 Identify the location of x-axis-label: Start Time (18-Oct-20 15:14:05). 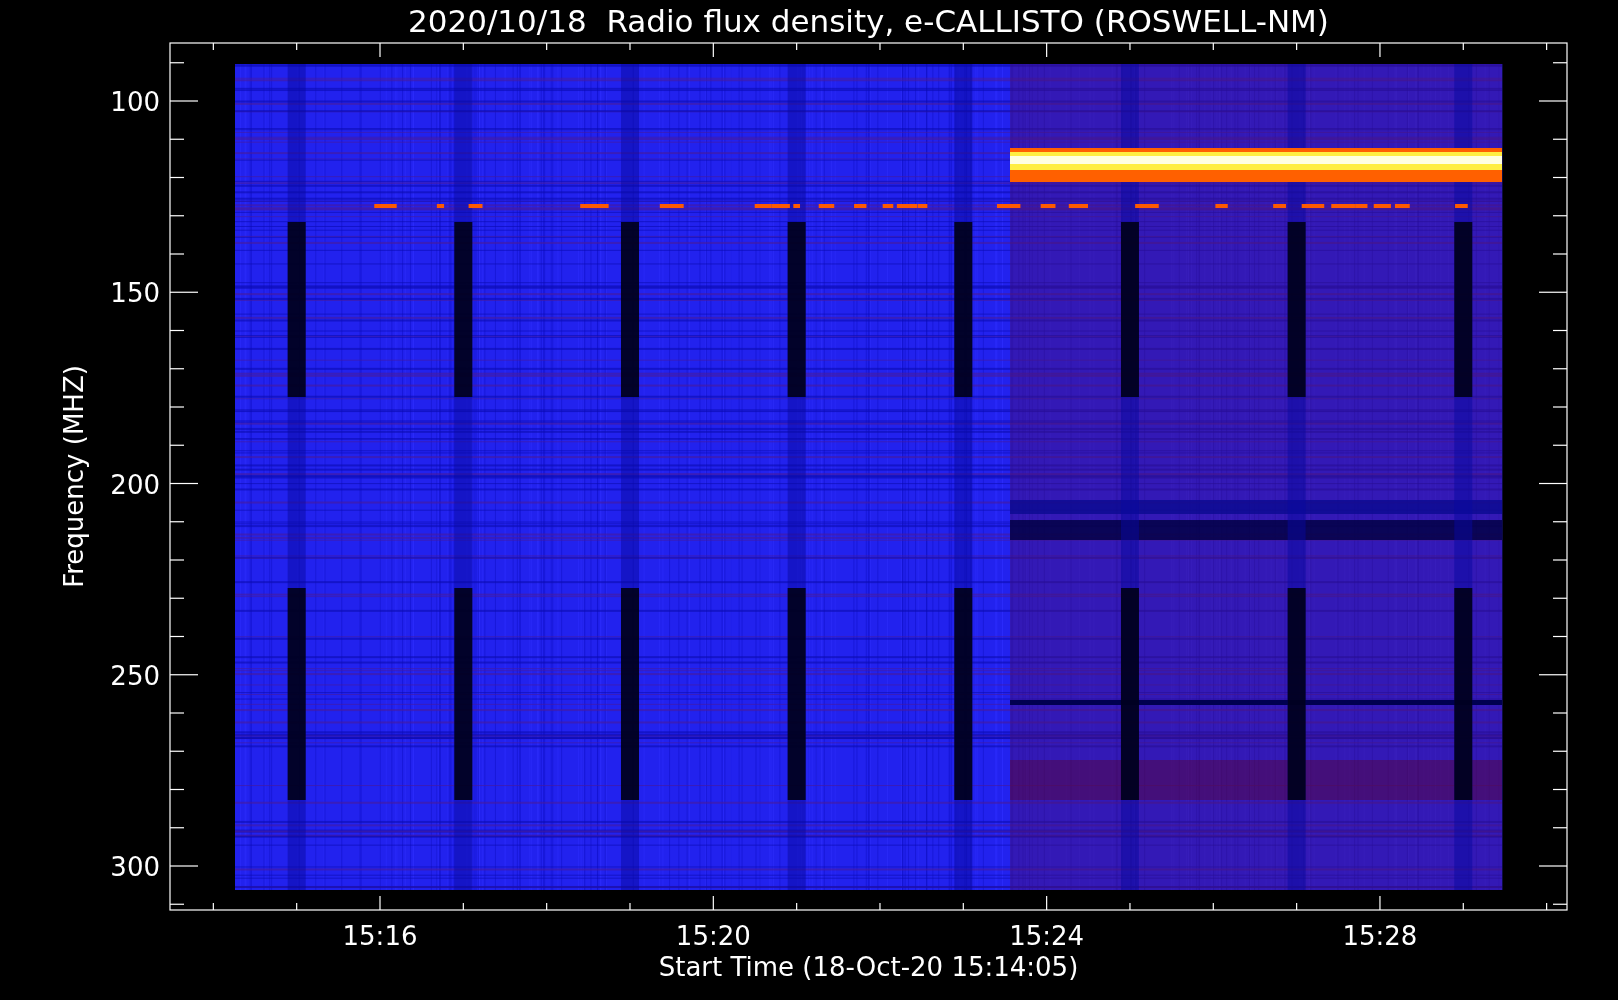
(868, 967).